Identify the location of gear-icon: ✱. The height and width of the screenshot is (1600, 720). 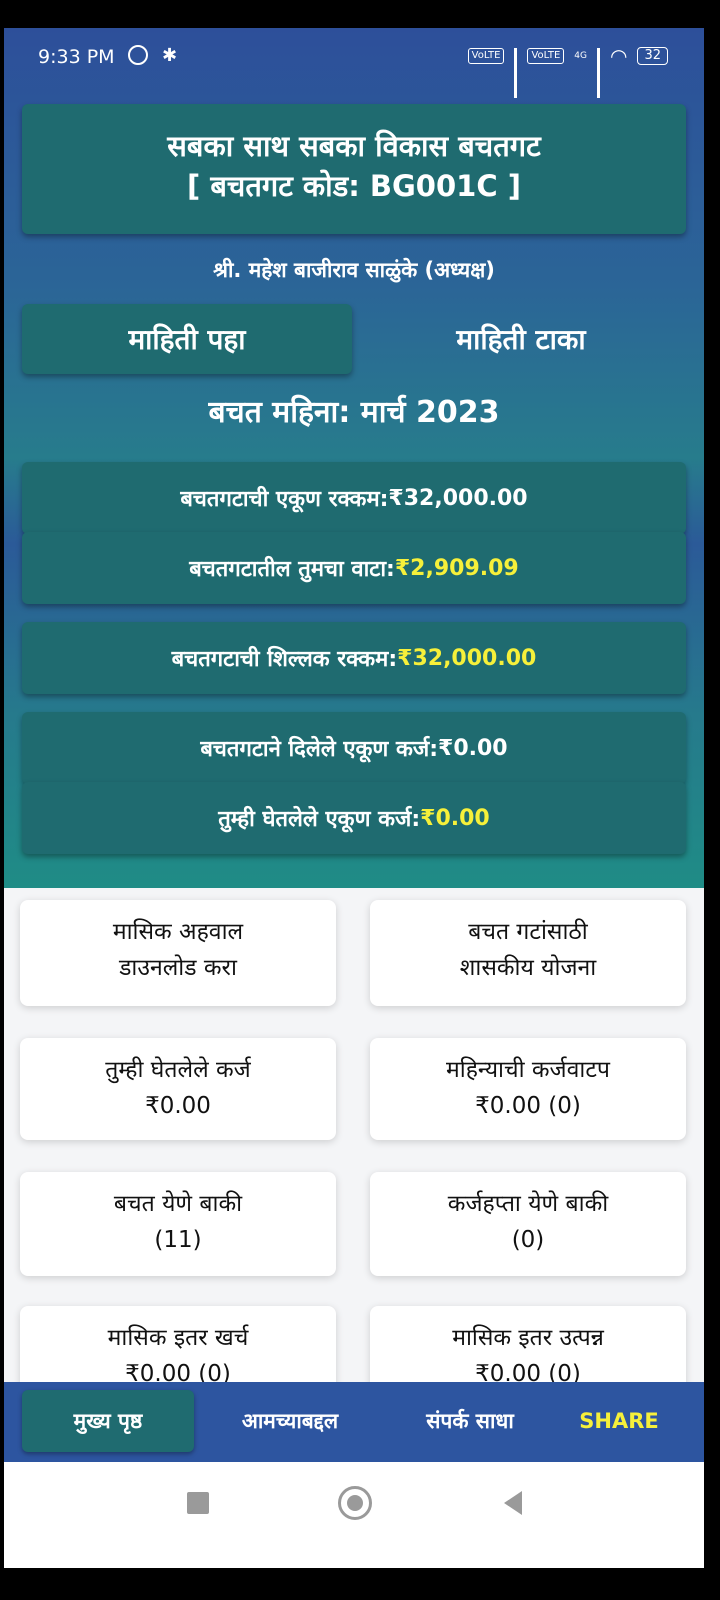
(170, 55).